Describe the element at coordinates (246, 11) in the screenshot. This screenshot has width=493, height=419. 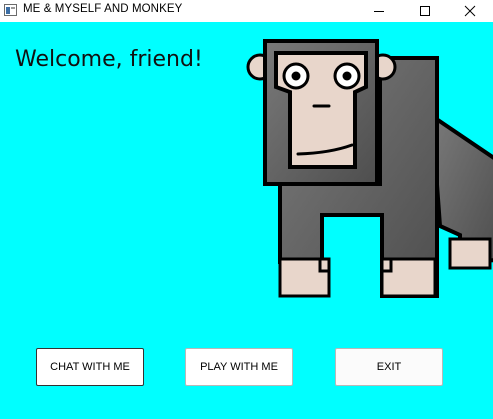
I see `title-bar: ME & MYSELF AND MONKEY` at that location.